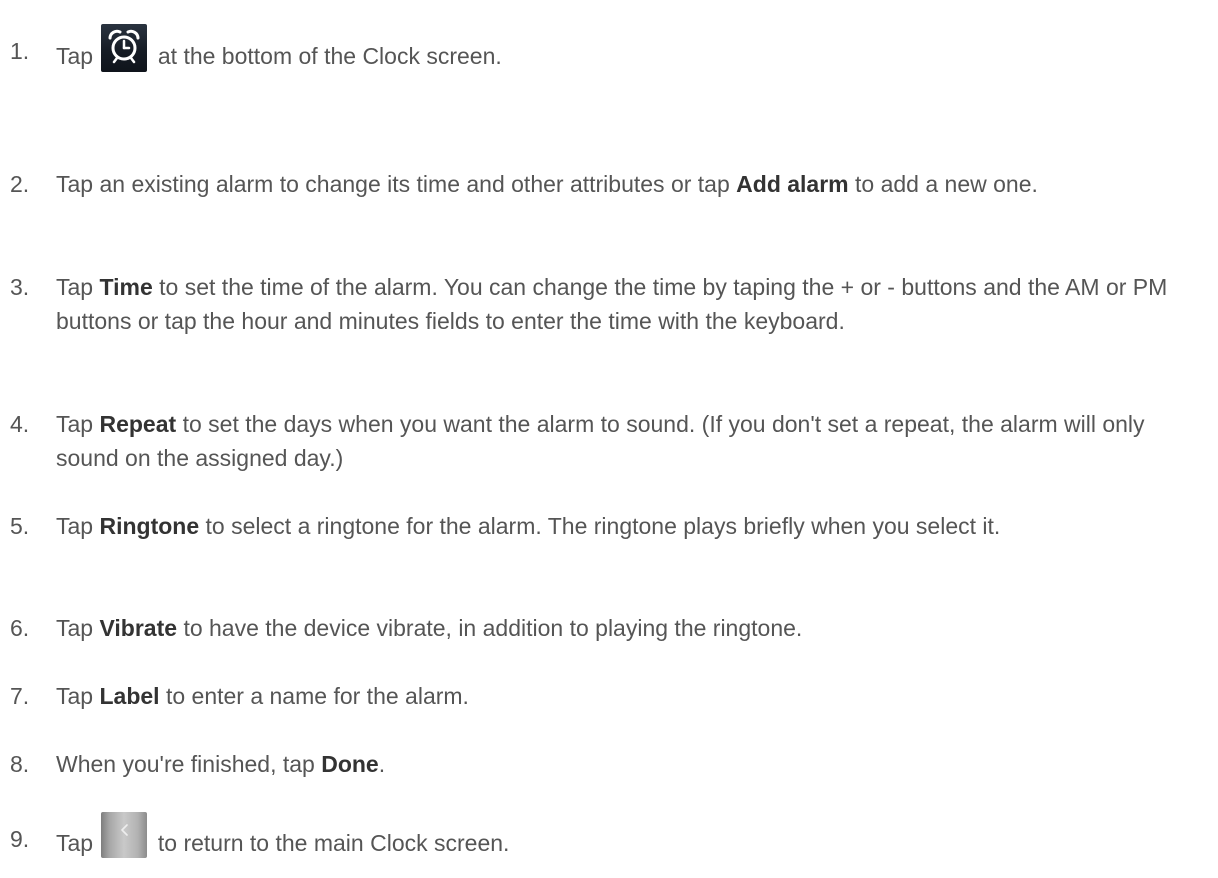  What do you see at coordinates (946, 184) in the screenshot?
I see `step-text-post: to add a new one.` at bounding box center [946, 184].